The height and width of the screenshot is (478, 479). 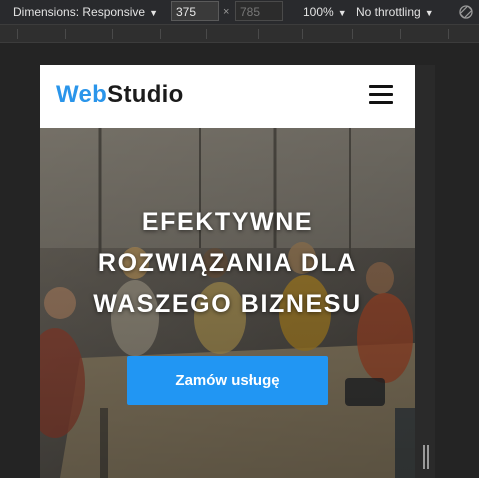 What do you see at coordinates (259, 11) in the screenshot?
I see `height-input: 785` at bounding box center [259, 11].